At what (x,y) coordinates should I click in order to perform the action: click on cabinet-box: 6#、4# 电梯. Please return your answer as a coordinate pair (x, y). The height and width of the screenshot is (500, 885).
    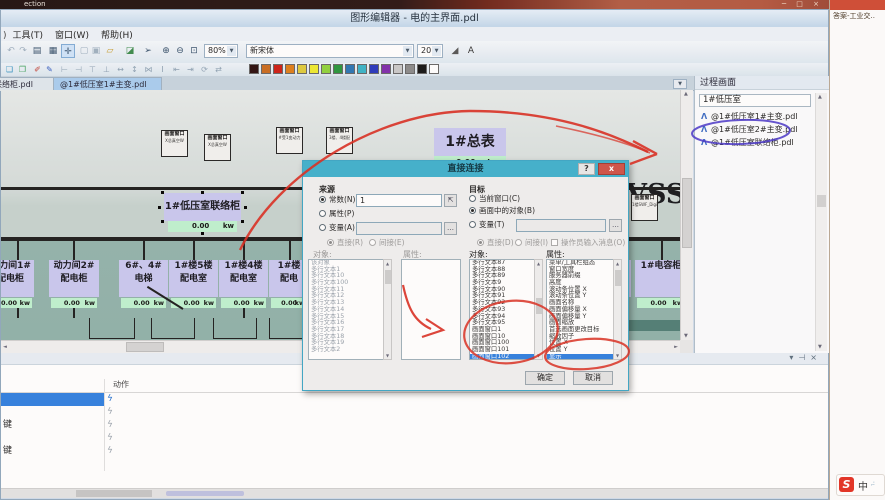
    Looking at the image, I should click on (143, 278).